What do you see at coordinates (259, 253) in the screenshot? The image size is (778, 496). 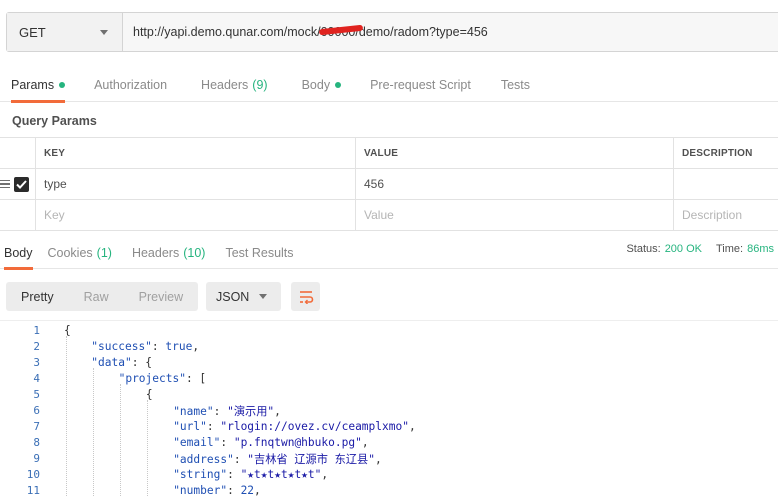 I see `tab-test-results: Test Results` at bounding box center [259, 253].